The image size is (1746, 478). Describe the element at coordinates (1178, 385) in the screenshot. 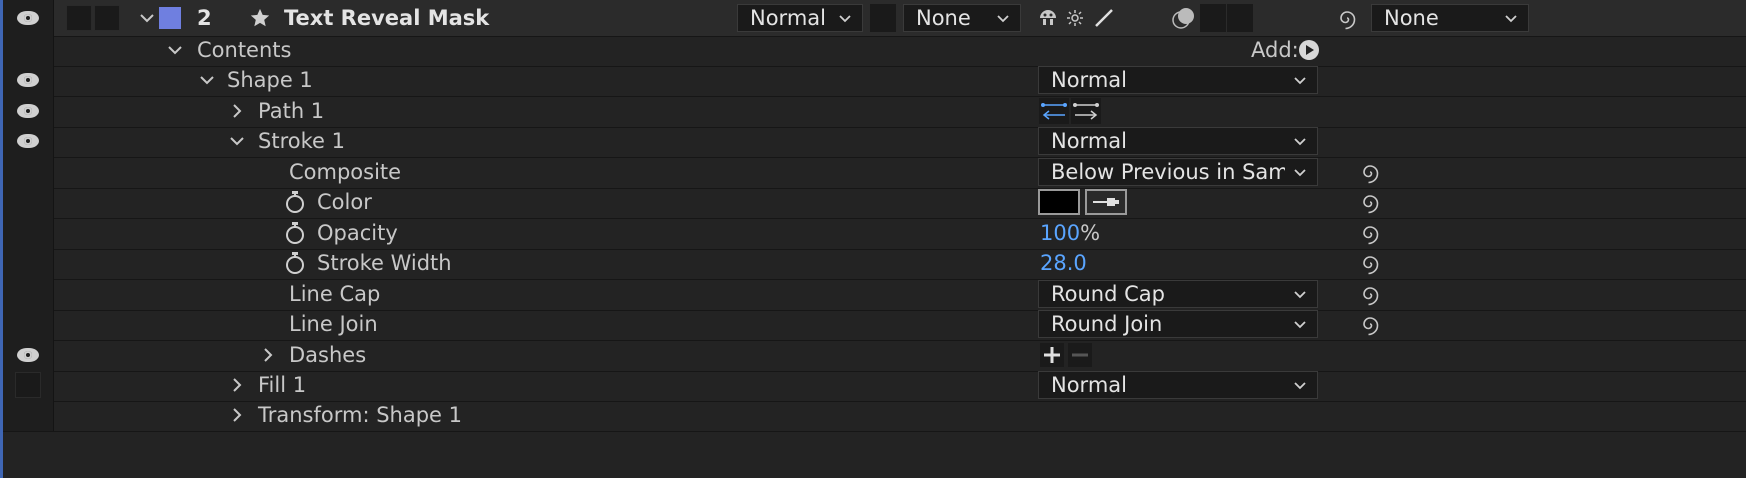

I see `fill1-blend-dropdown: Normal` at that location.